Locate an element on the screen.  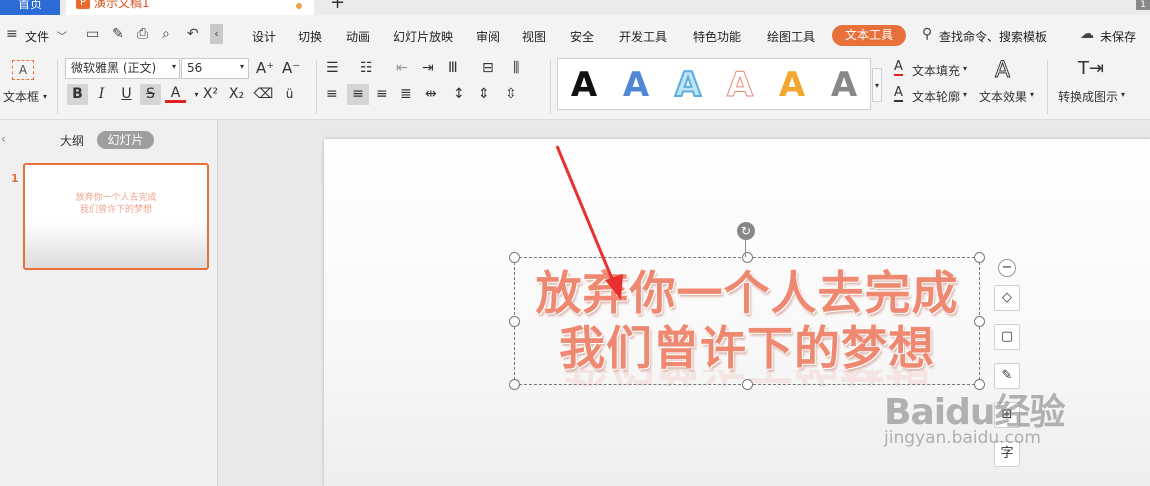
text-outline-icon: A is located at coordinates (898, 94).